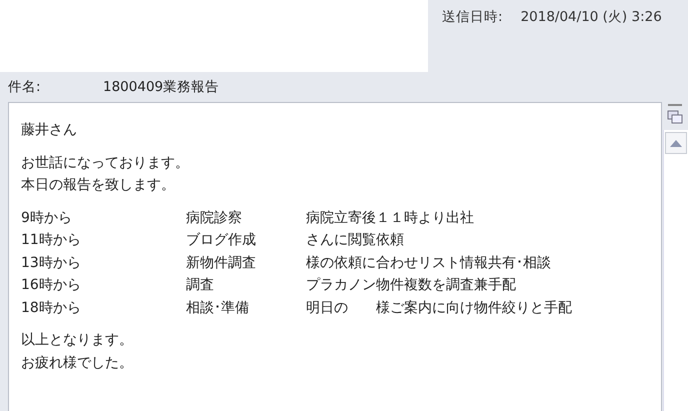 This screenshot has height=411, width=688. I want to click on schedule-time: 16時から, so click(51, 285).